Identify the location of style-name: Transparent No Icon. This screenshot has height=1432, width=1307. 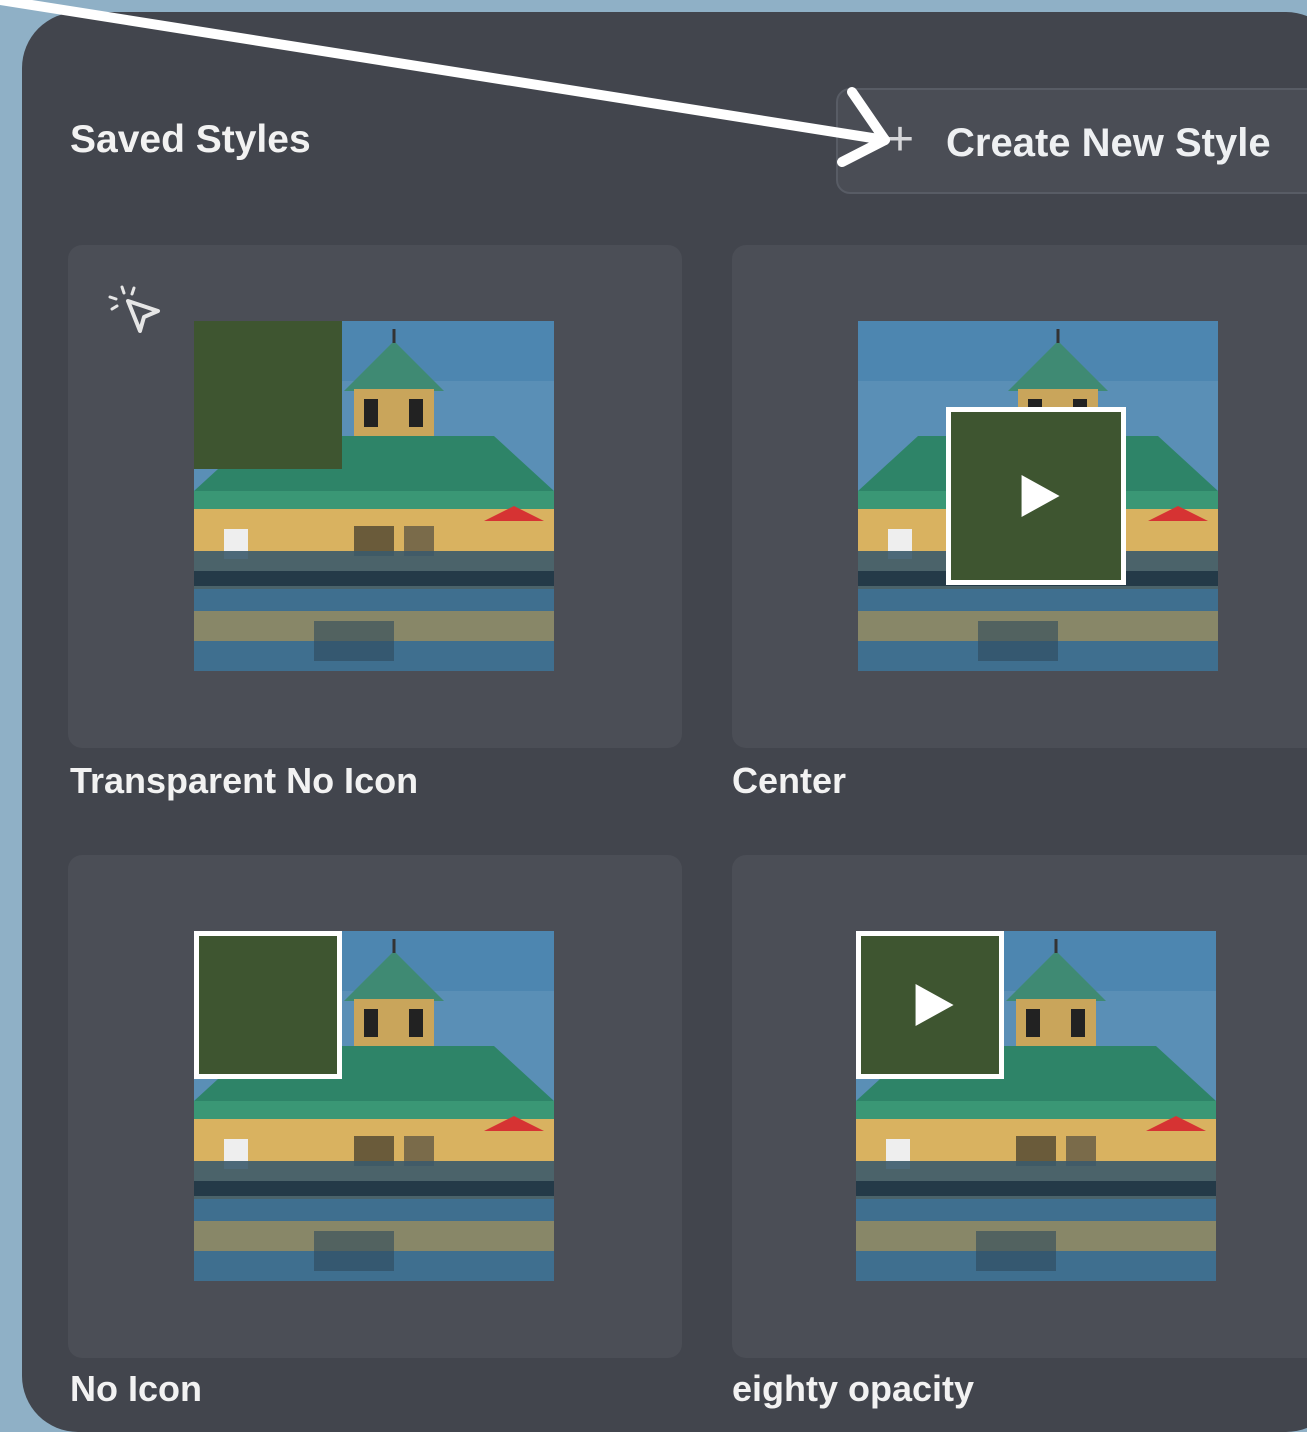
(244, 780).